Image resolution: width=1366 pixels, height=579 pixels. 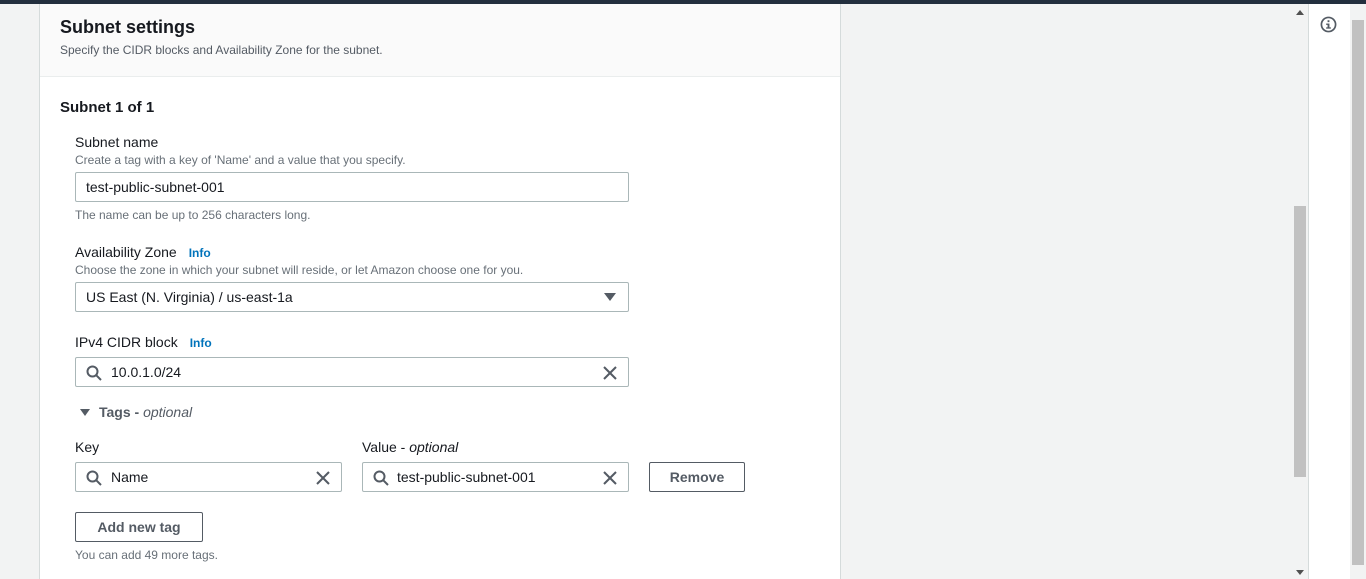 I want to click on cidr-label: IPv4 CIDR block Info, so click(x=143, y=342).